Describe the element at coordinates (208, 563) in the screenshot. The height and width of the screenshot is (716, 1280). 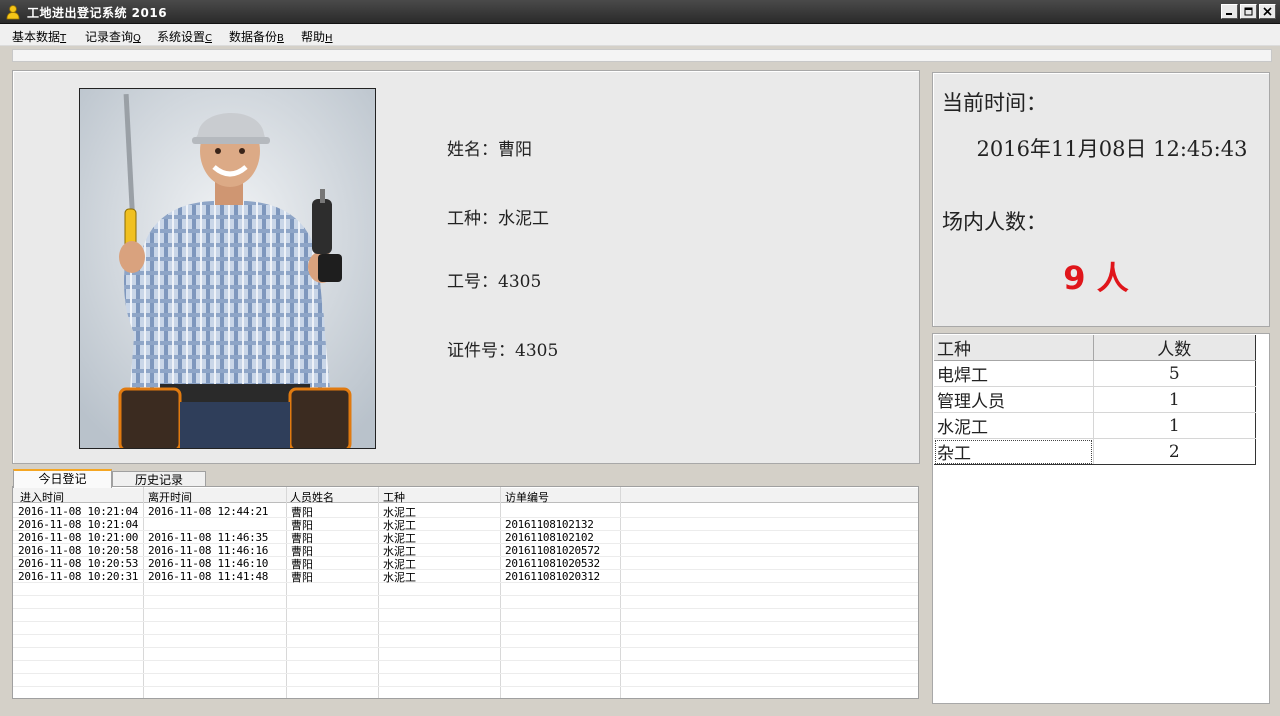
I see `cell-leave-time: 2016-11-08 11:46:10` at that location.